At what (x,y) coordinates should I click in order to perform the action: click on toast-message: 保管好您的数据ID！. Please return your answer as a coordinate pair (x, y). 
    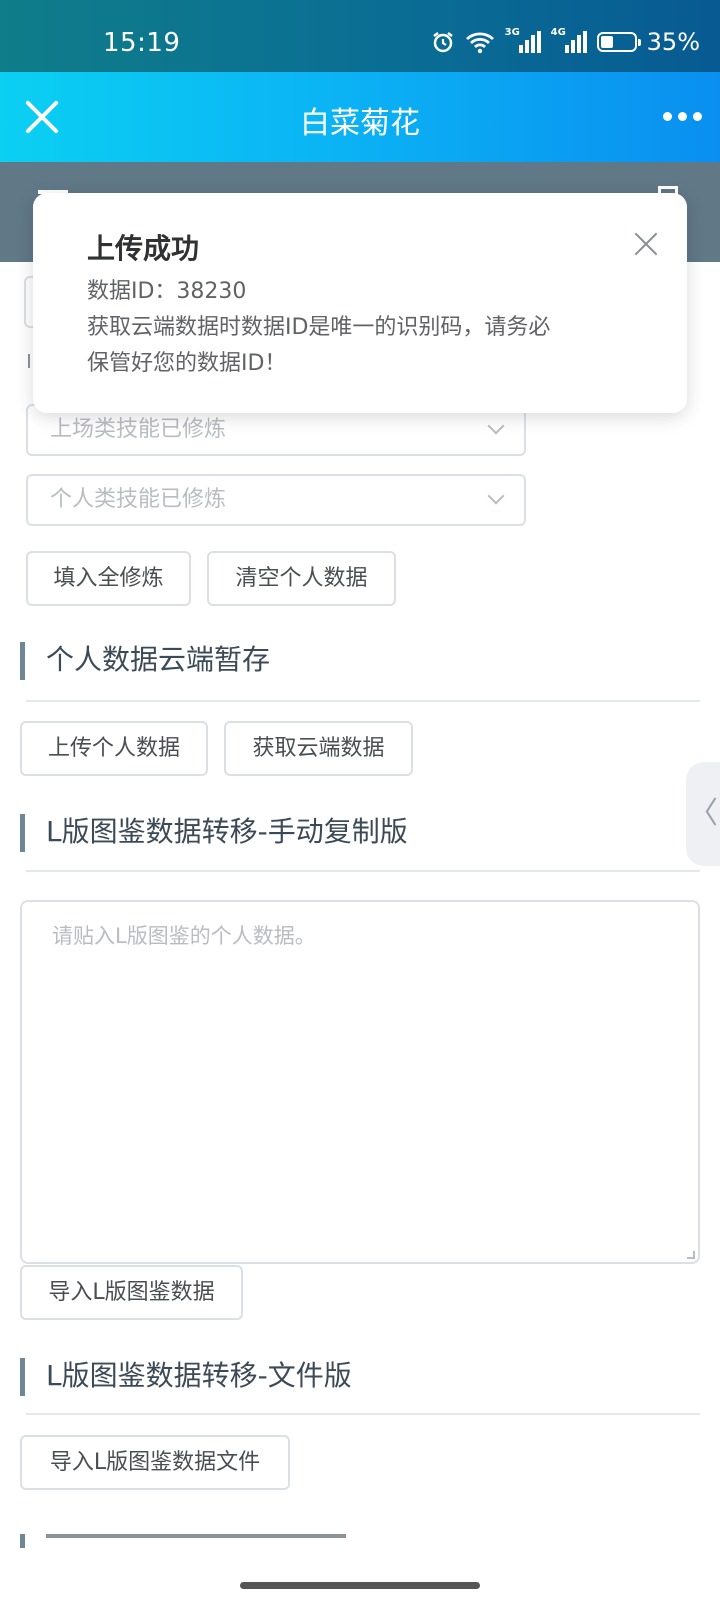
    Looking at the image, I should click on (187, 363).